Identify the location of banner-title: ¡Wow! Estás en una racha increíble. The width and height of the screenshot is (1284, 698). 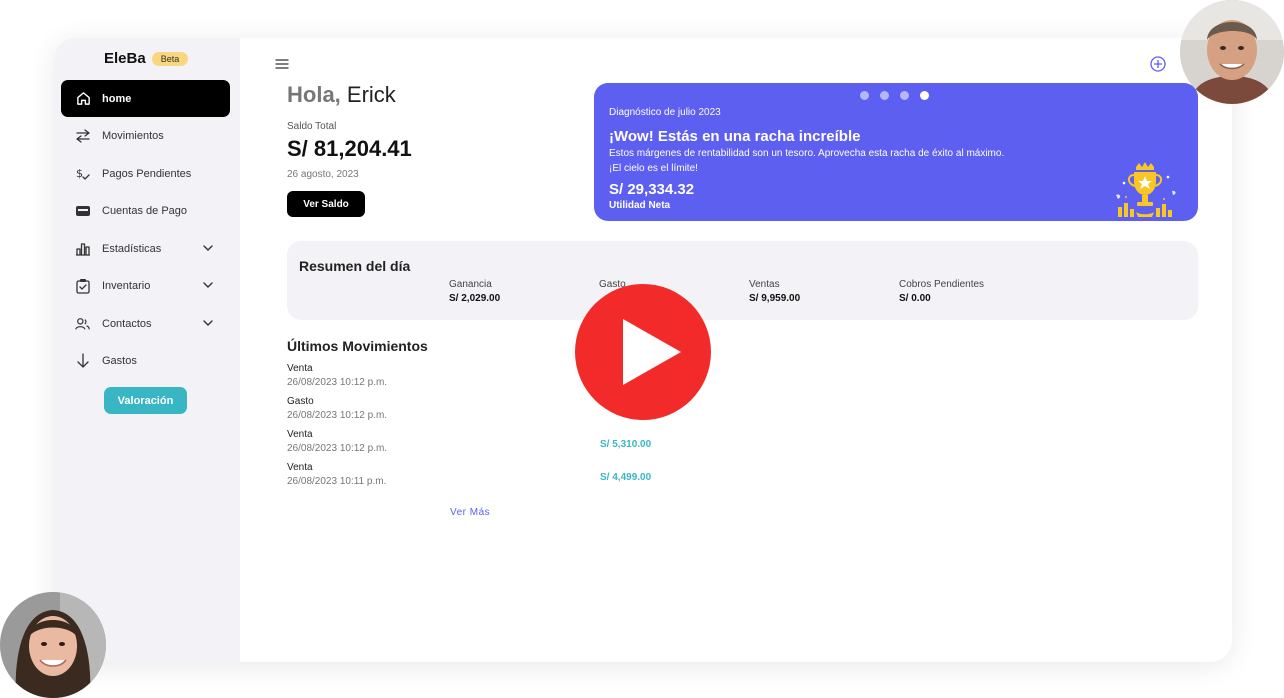
(735, 136).